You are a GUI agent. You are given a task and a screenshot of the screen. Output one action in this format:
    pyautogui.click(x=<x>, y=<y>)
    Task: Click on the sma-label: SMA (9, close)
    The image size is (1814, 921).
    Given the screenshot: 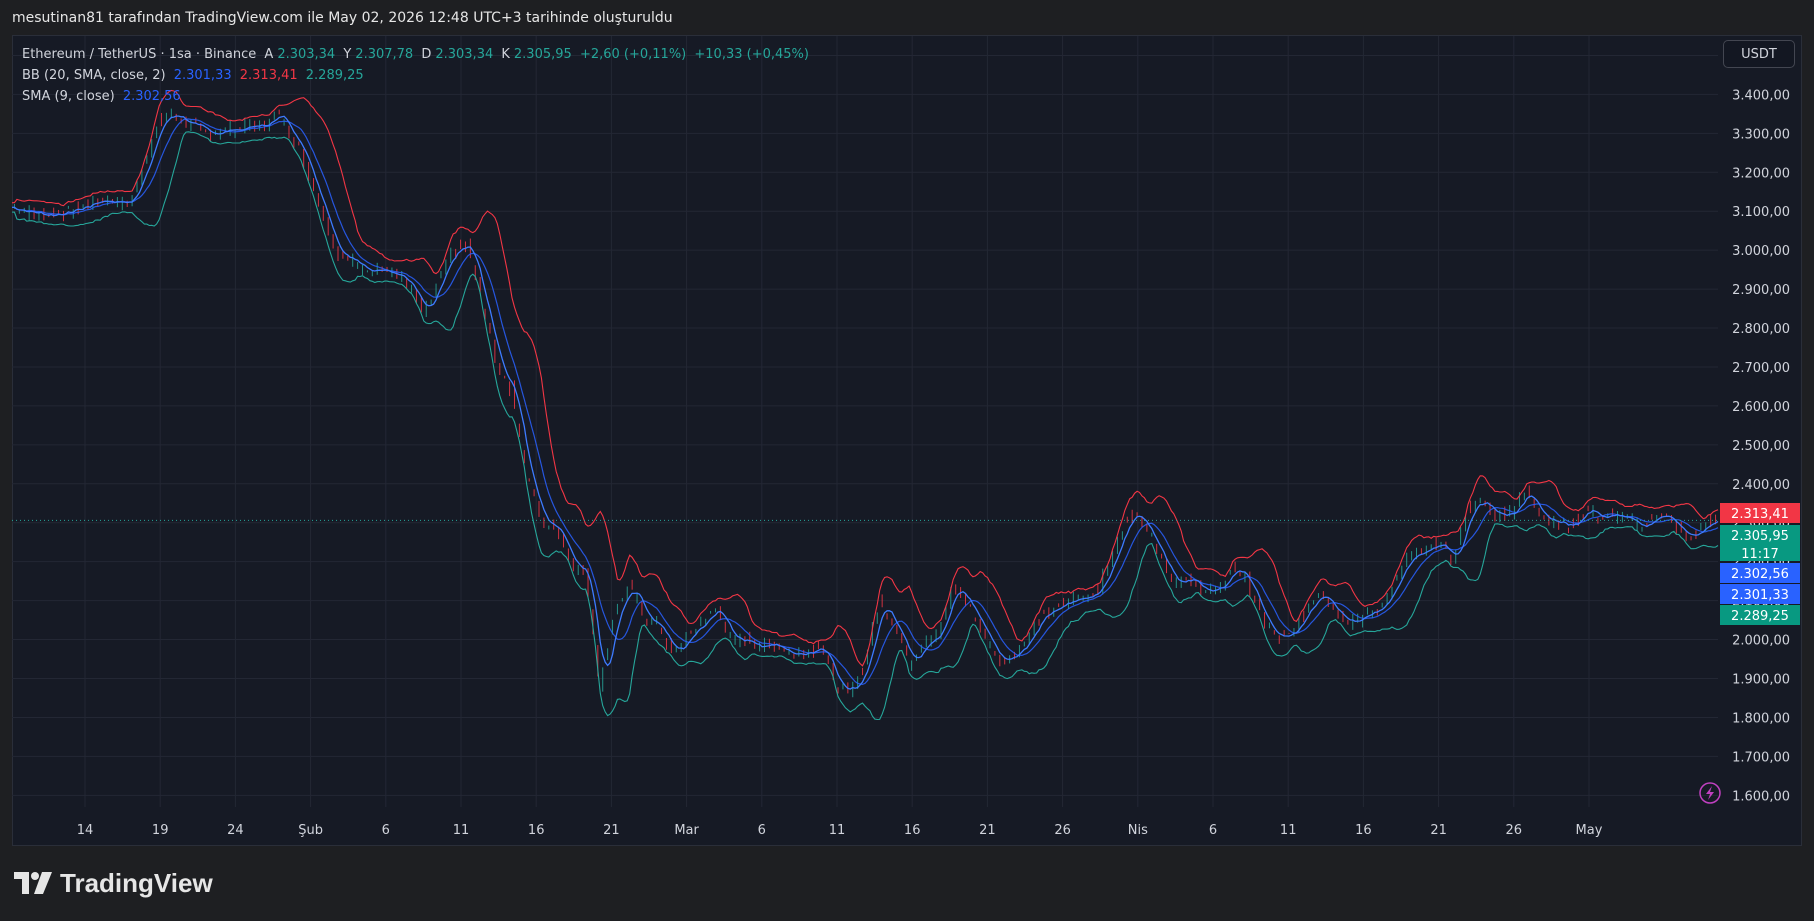 What is the action you would take?
    pyautogui.click(x=68, y=96)
    